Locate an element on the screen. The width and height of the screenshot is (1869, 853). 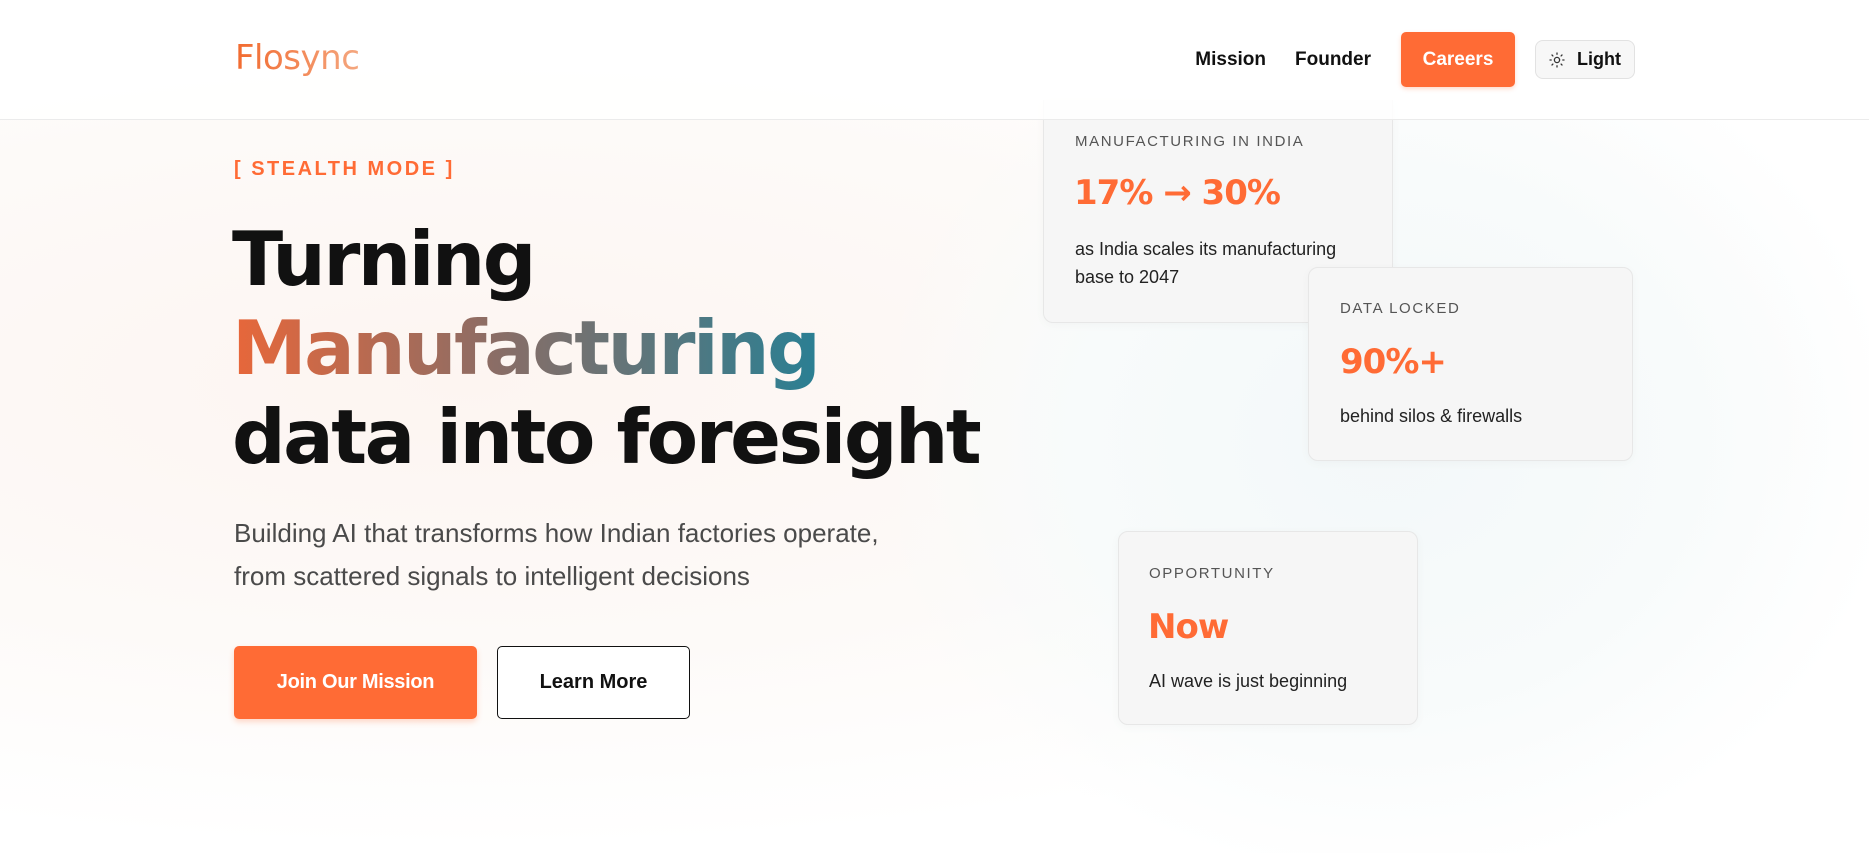
card-label: DATA LOCKED is located at coordinates (1400, 308).